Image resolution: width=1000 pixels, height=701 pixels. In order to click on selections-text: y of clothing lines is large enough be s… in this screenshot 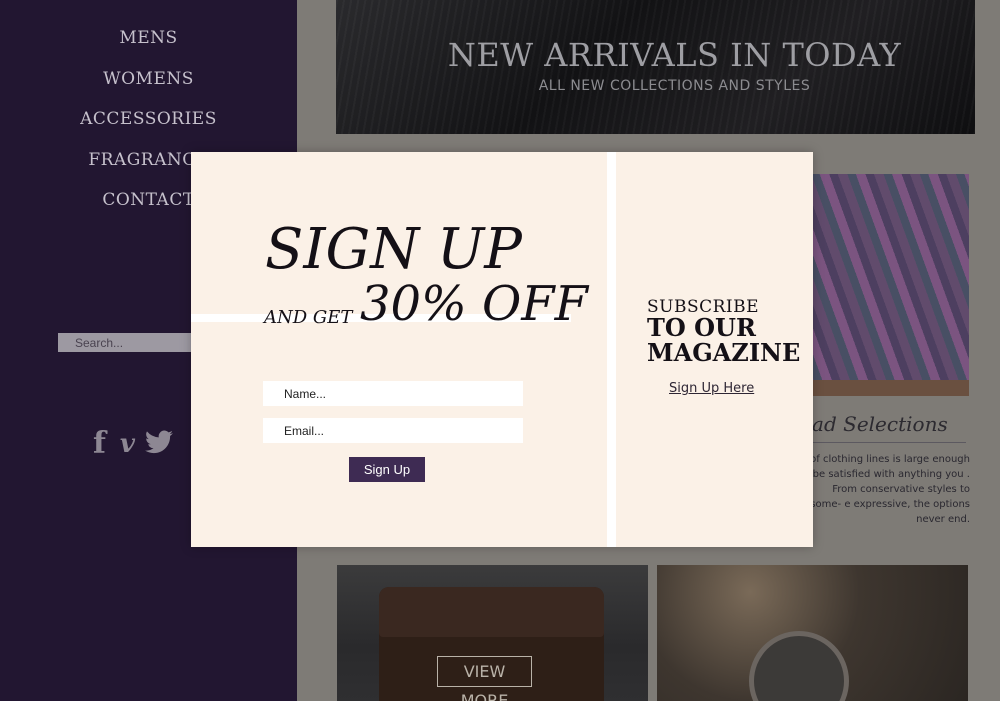, I will do `click(885, 489)`.